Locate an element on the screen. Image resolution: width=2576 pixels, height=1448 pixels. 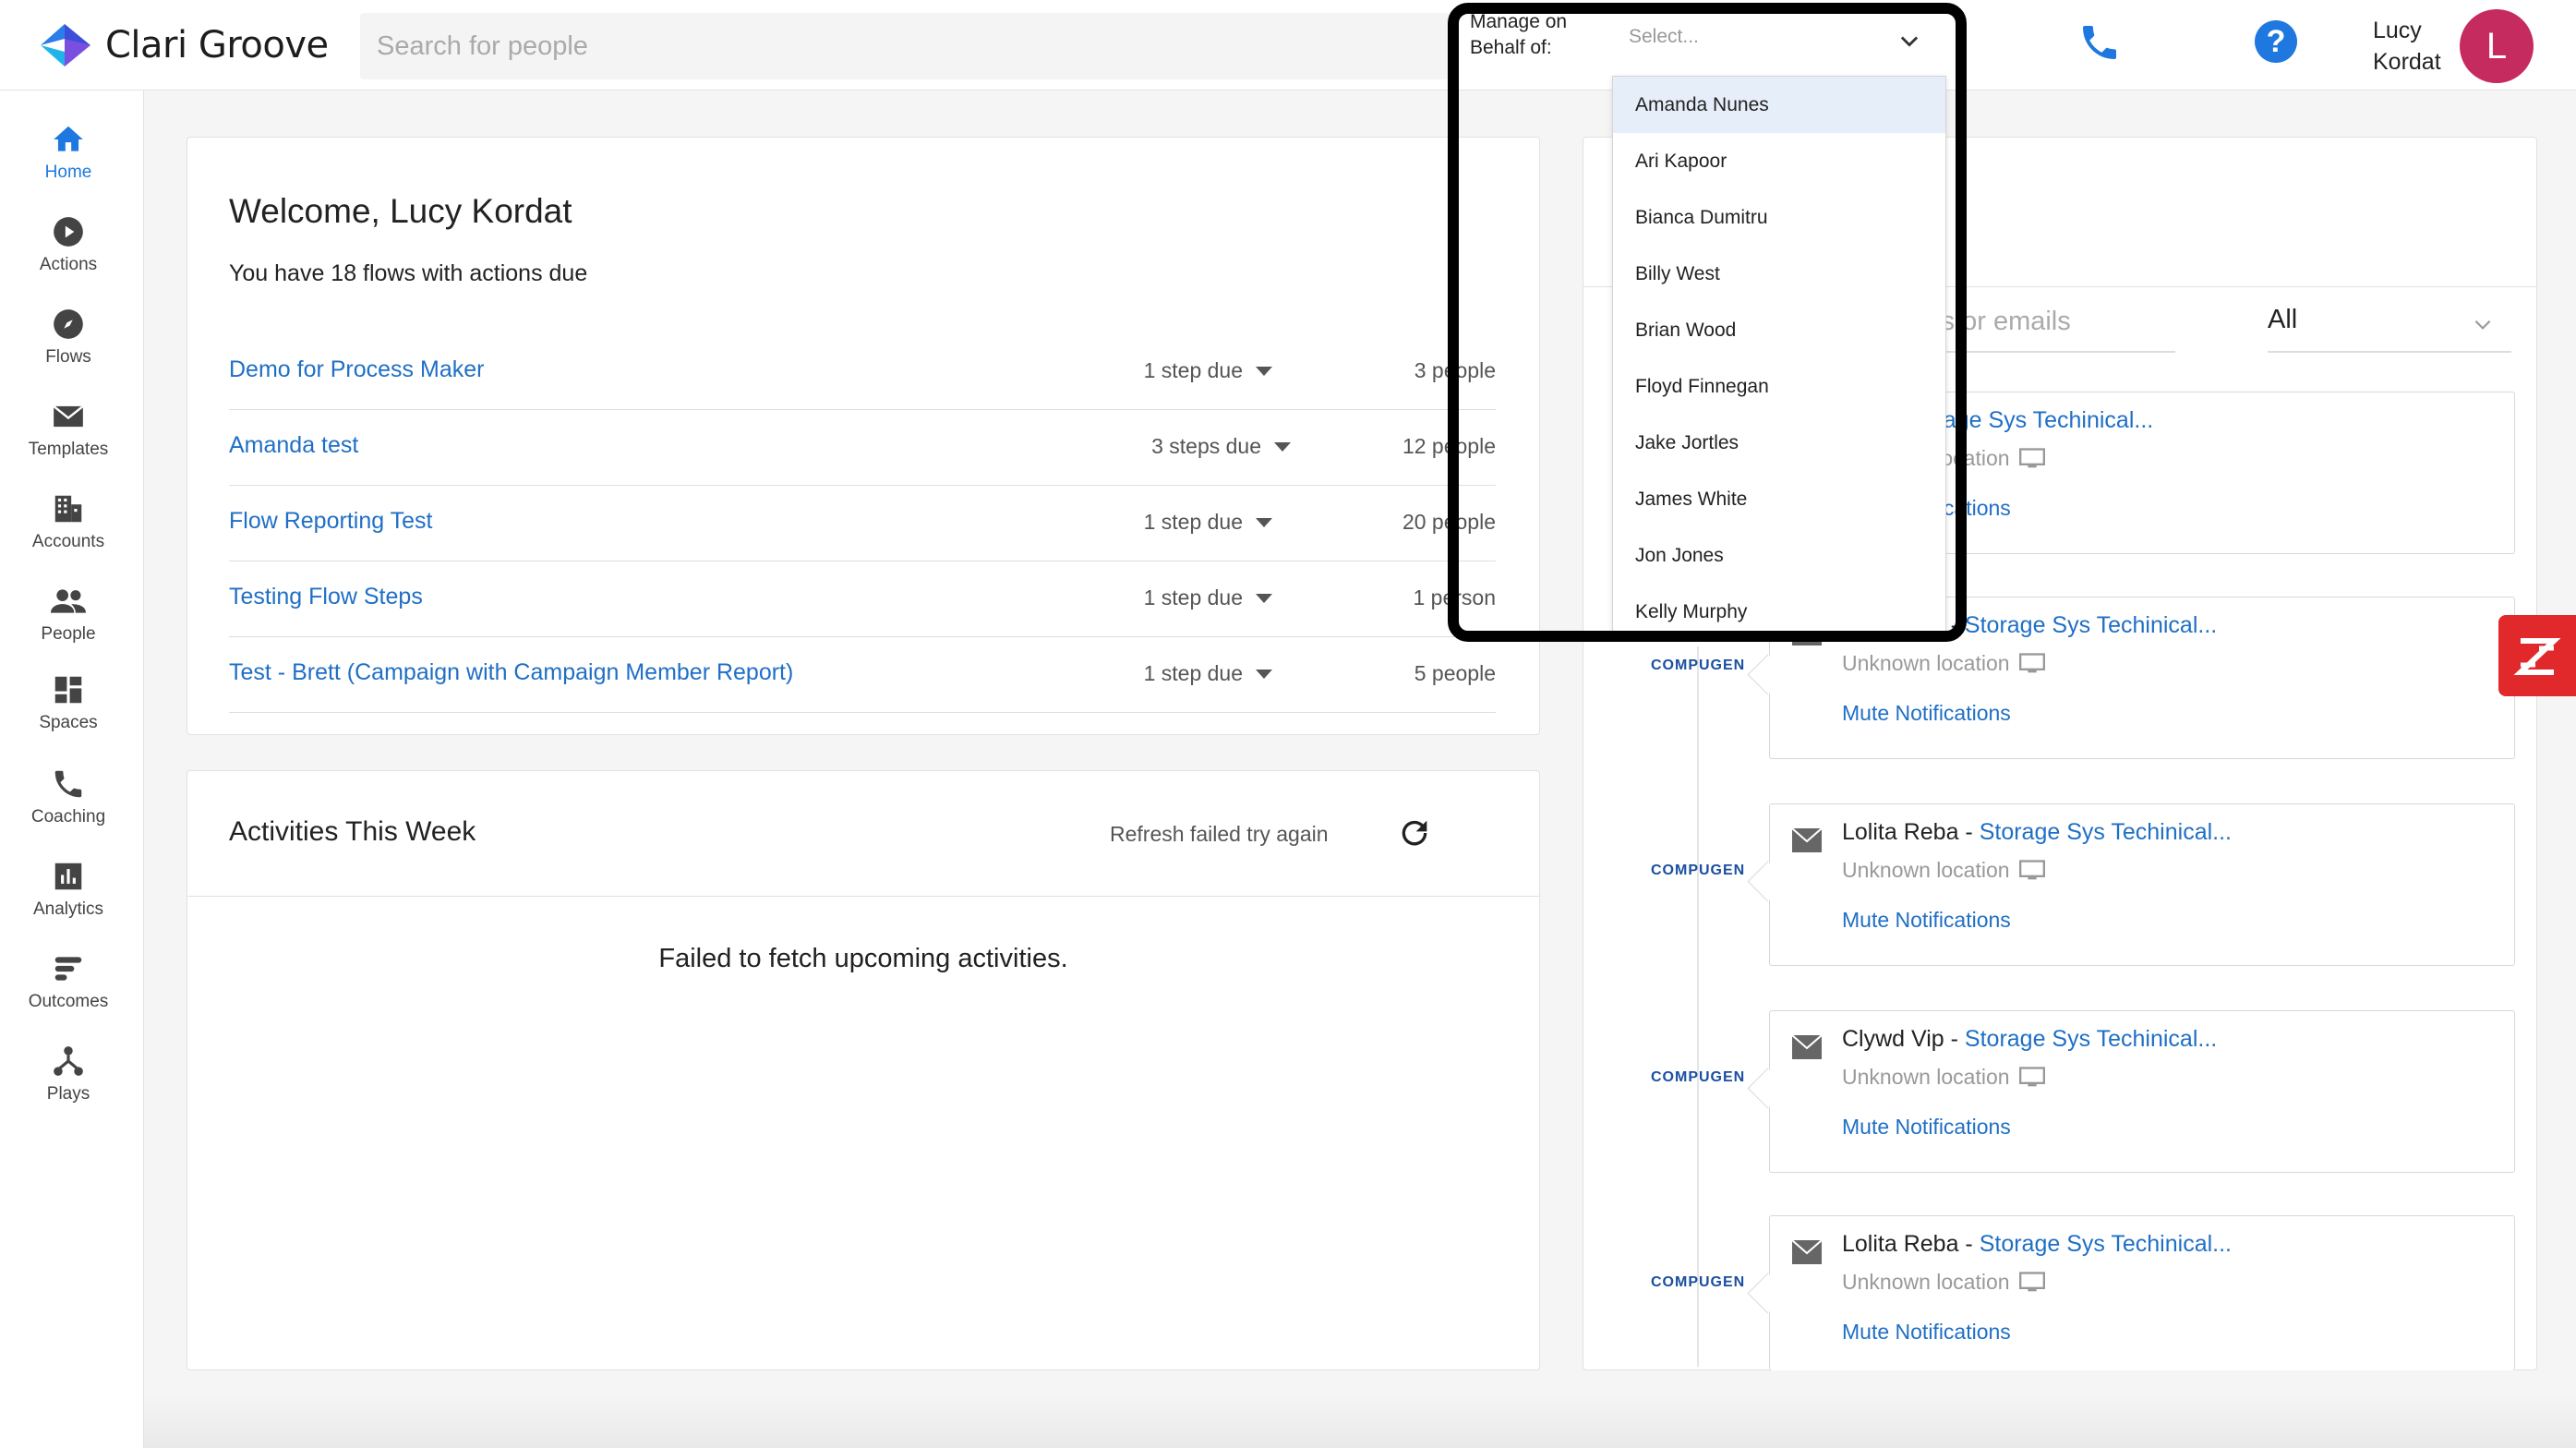
sidebar-item-label: Plays is located at coordinates (68, 1094).